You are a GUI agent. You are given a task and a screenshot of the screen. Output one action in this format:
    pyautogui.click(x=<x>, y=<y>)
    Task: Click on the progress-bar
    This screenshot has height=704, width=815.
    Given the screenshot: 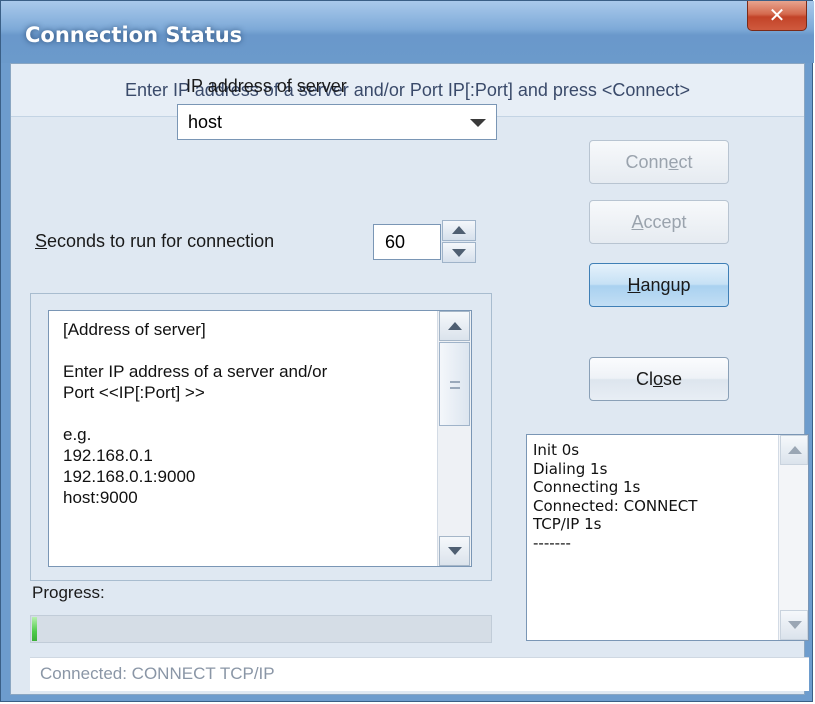 What is the action you would take?
    pyautogui.click(x=261, y=629)
    